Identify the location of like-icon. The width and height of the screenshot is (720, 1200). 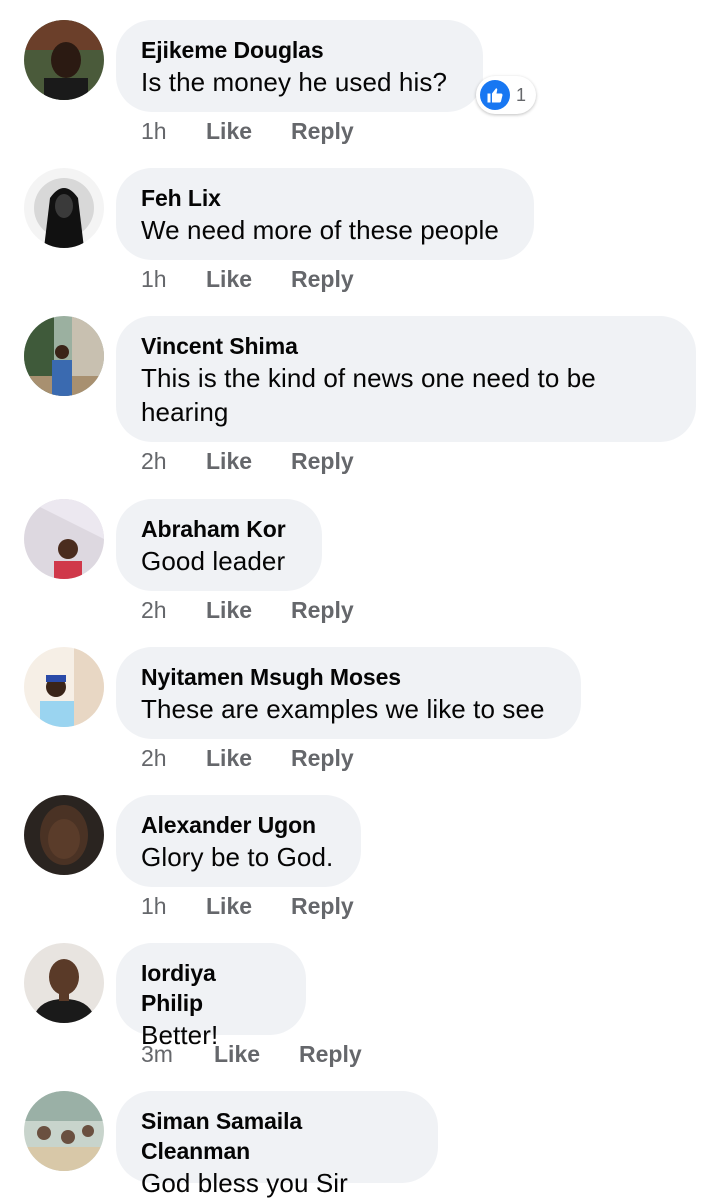
(495, 95).